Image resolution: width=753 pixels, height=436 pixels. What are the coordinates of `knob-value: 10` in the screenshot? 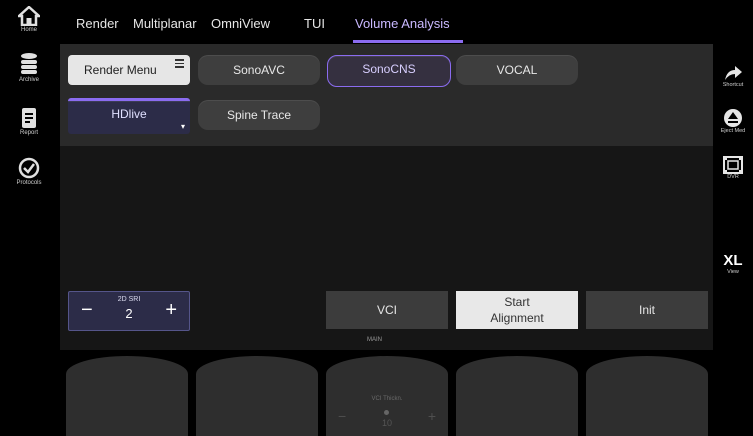 It's located at (386, 423).